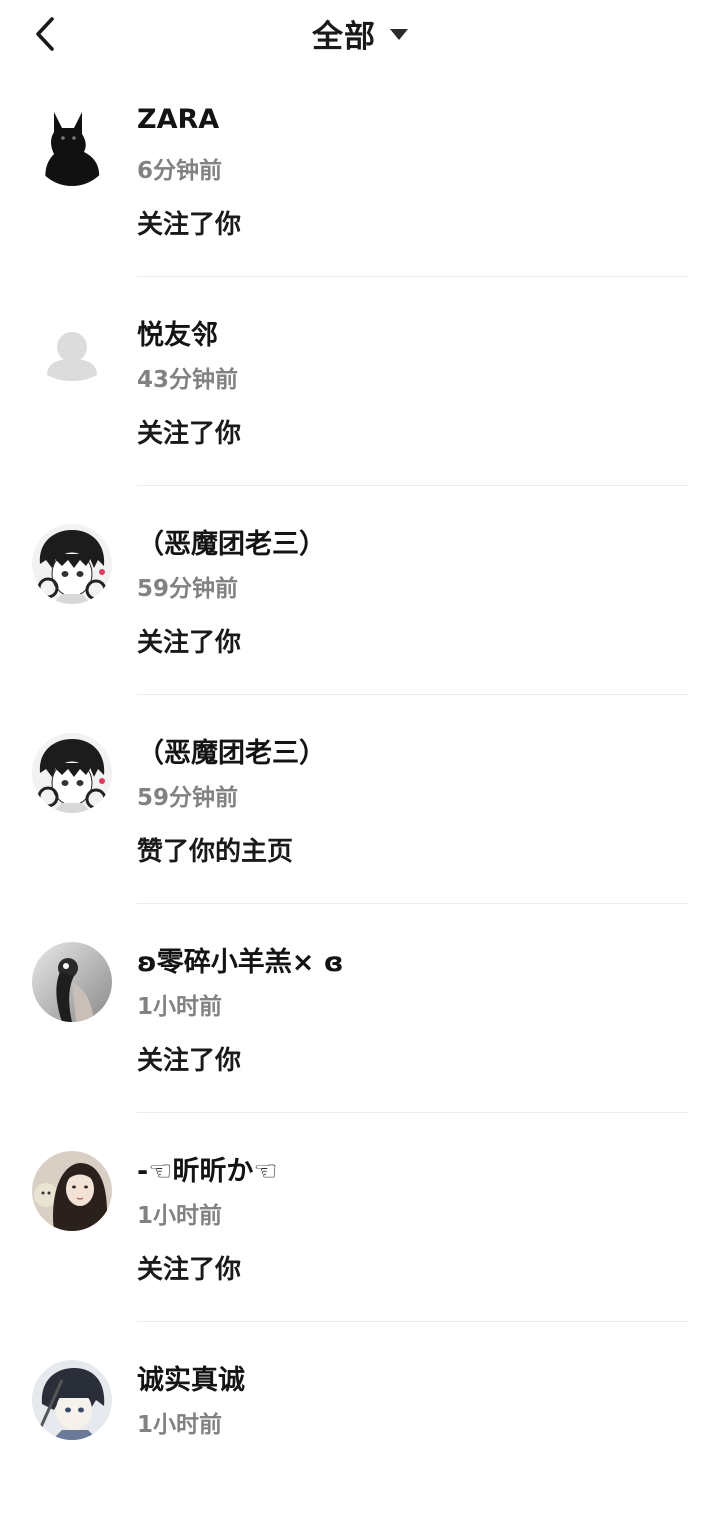  I want to click on top-bar: 全部, so click(360, 35).